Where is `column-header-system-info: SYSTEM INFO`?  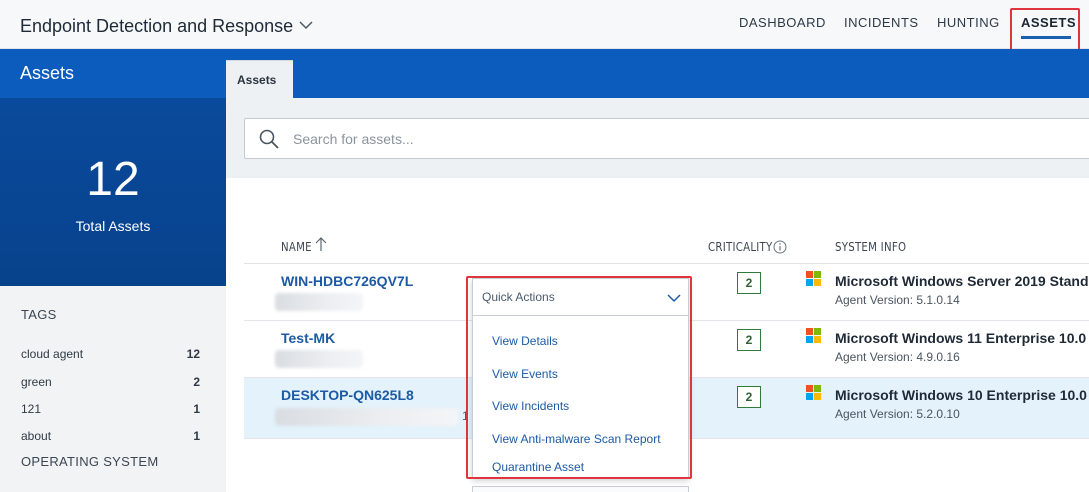
column-header-system-info: SYSTEM INFO is located at coordinates (870, 247).